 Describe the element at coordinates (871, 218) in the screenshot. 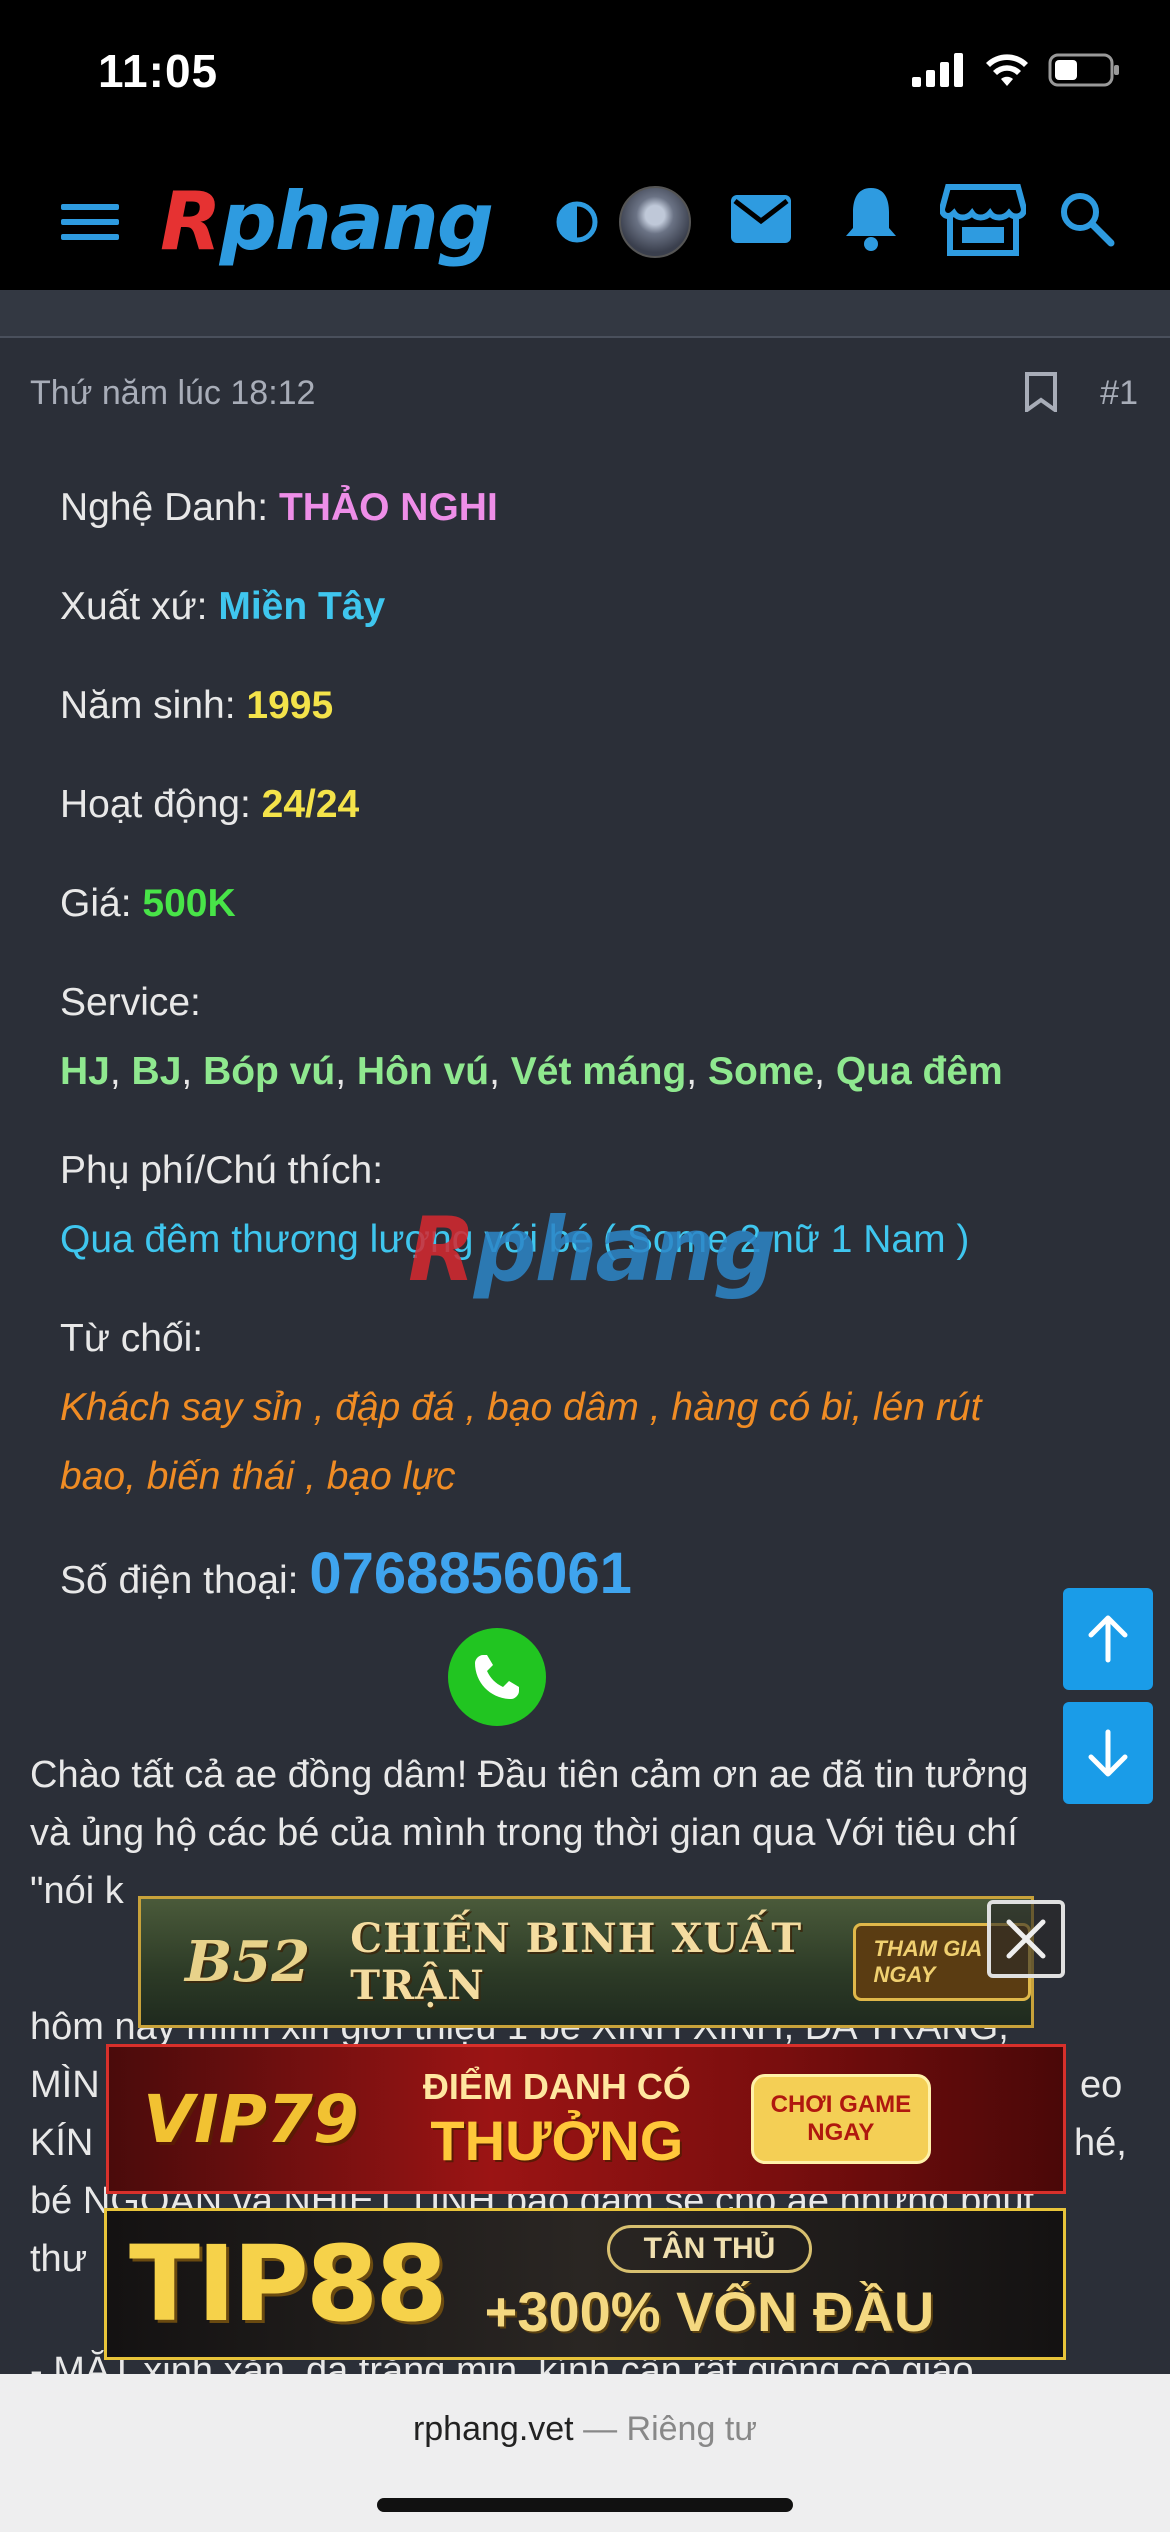

I see `bell-icon` at that location.